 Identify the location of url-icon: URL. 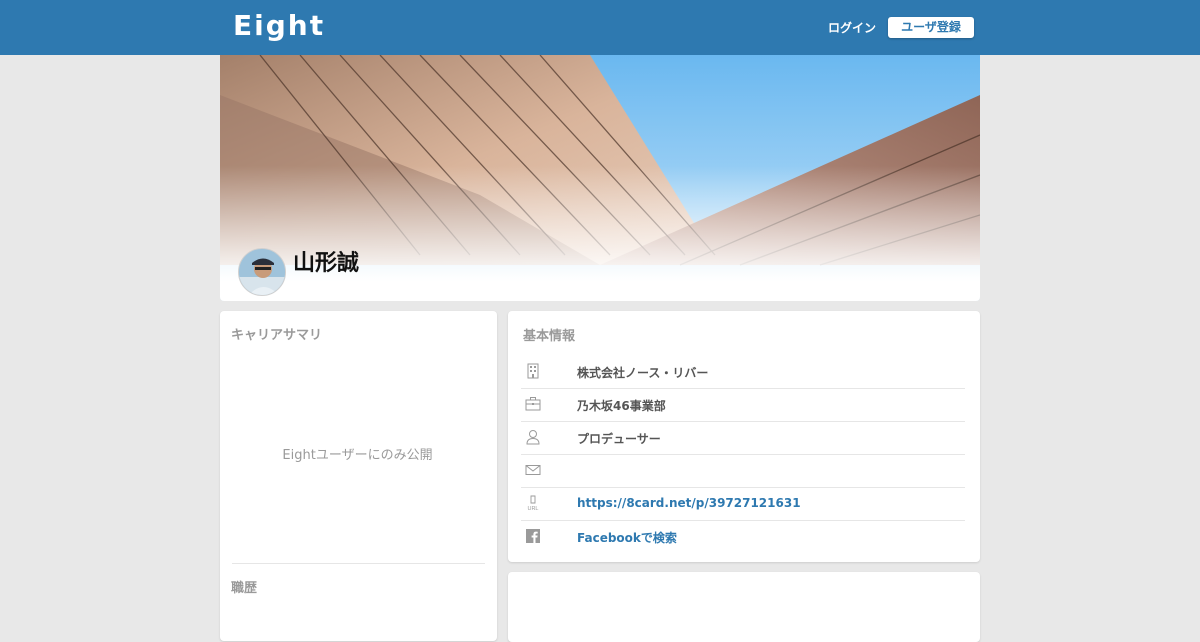
(533, 503).